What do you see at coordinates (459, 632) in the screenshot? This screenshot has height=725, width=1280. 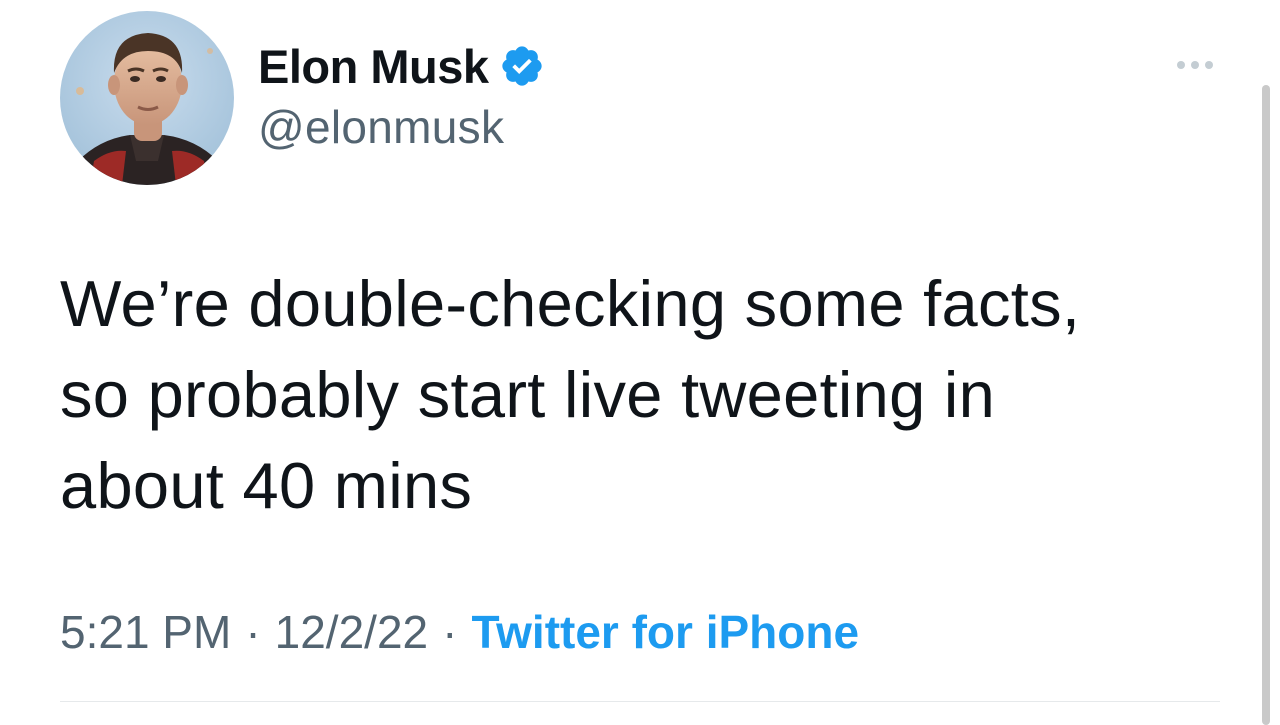 I see `tweet-metadata: 5:21 PM · 12/2/22 · Twitter for iPhone` at bounding box center [459, 632].